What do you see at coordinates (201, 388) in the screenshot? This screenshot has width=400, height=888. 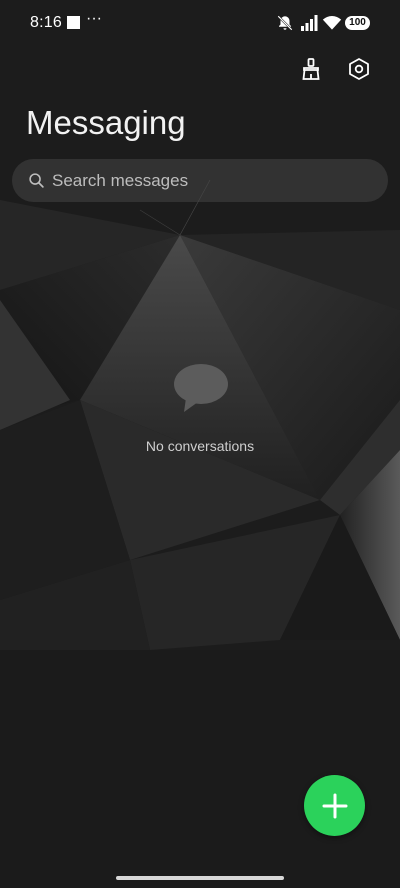 I see `chat-bubble-icon` at bounding box center [201, 388].